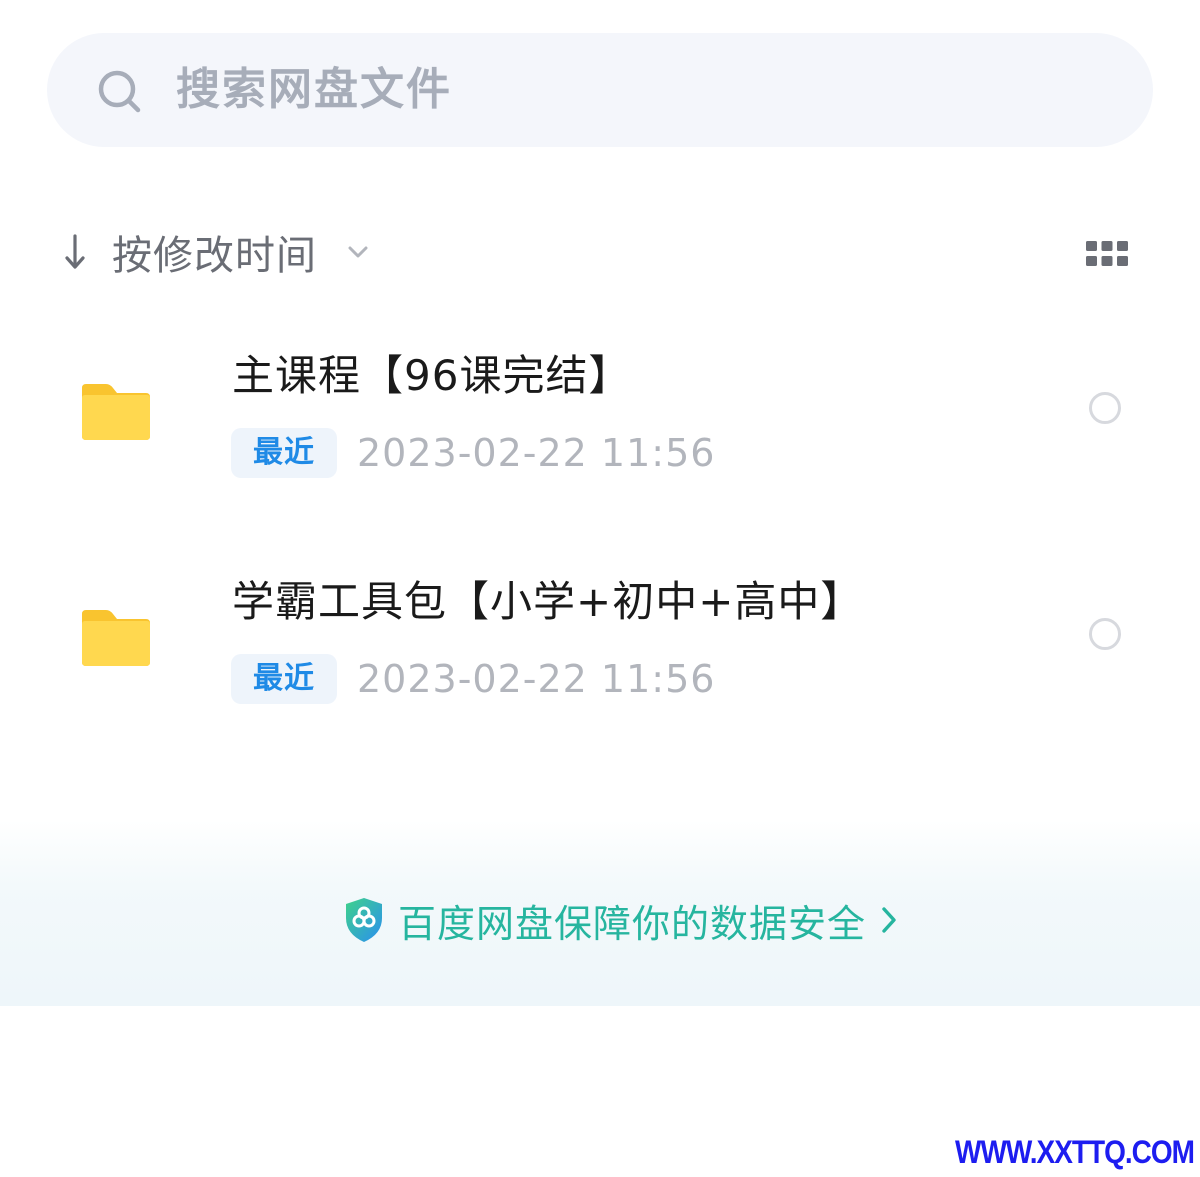  Describe the element at coordinates (600, 412) in the screenshot. I see `file-list-item: 主课程【96课完结】 最近 2023-02-22 11:56` at that location.